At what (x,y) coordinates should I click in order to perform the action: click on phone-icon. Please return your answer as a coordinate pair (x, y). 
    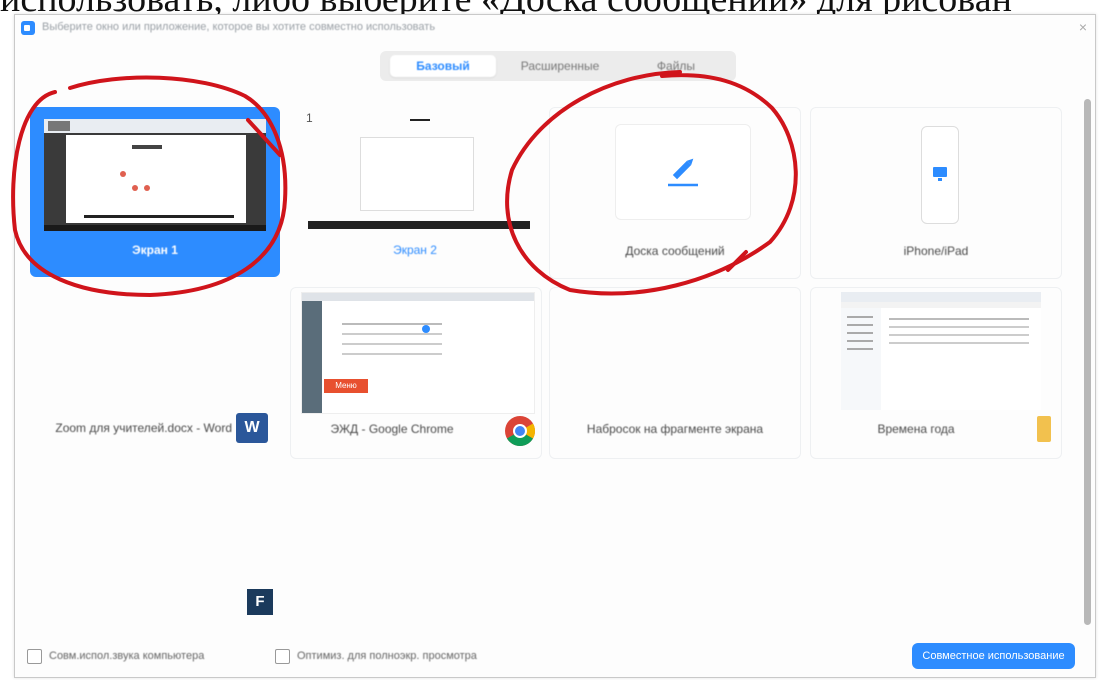
    Looking at the image, I should click on (940, 175).